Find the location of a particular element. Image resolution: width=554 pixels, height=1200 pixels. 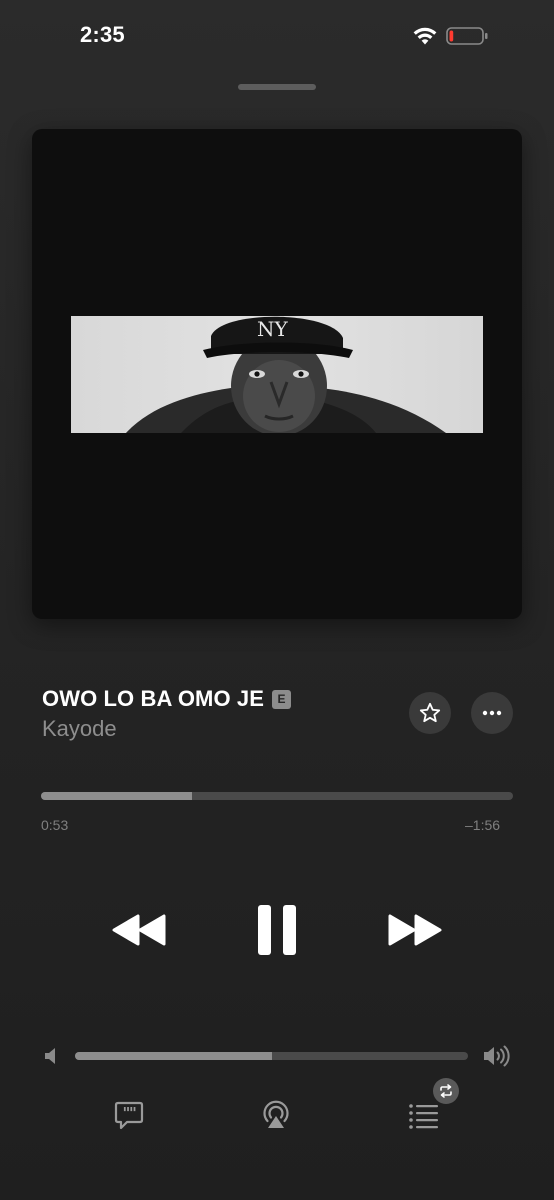

favorite-button is located at coordinates (430, 713).